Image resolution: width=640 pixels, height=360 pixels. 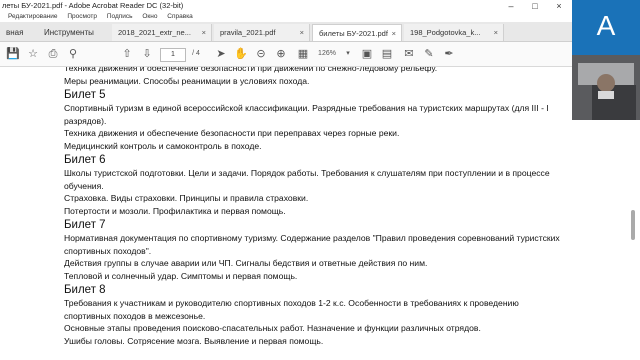 What do you see at coordinates (149, 16) in the screenshot?
I see `menu-window: Окно` at bounding box center [149, 16].